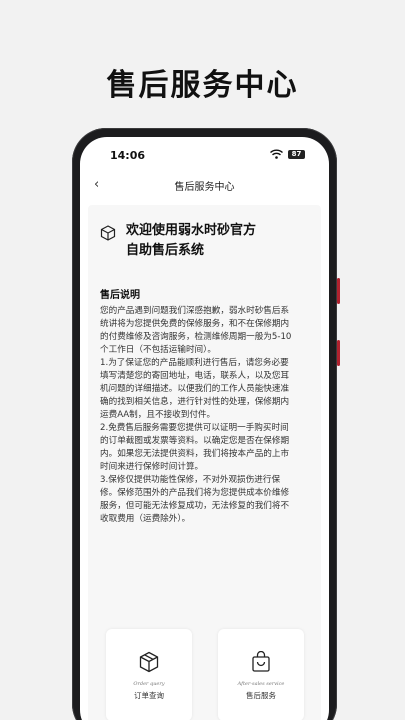 This screenshot has width=405, height=720. I want to click on package-icon, so click(149, 662).